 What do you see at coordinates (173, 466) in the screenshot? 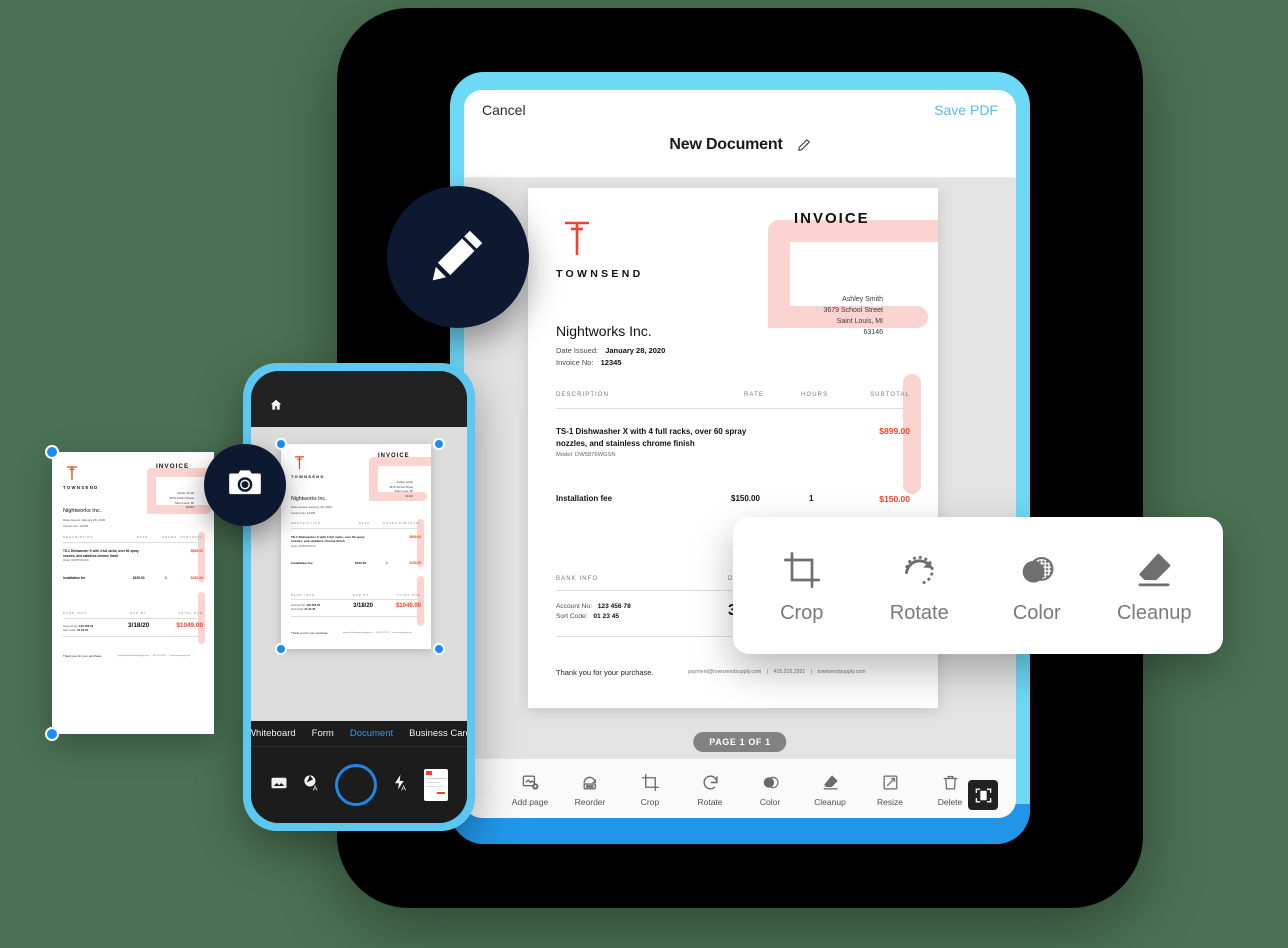
I see `invoice-heading: INVOICE` at bounding box center [173, 466].